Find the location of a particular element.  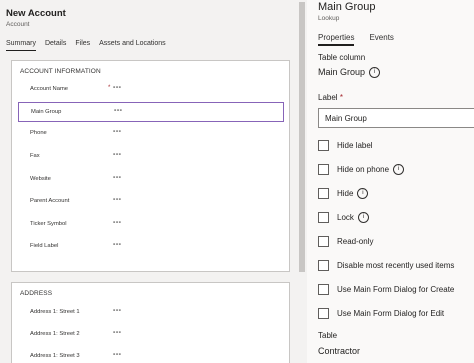

field-label: Address 1: Street 3 is located at coordinates (55, 356).